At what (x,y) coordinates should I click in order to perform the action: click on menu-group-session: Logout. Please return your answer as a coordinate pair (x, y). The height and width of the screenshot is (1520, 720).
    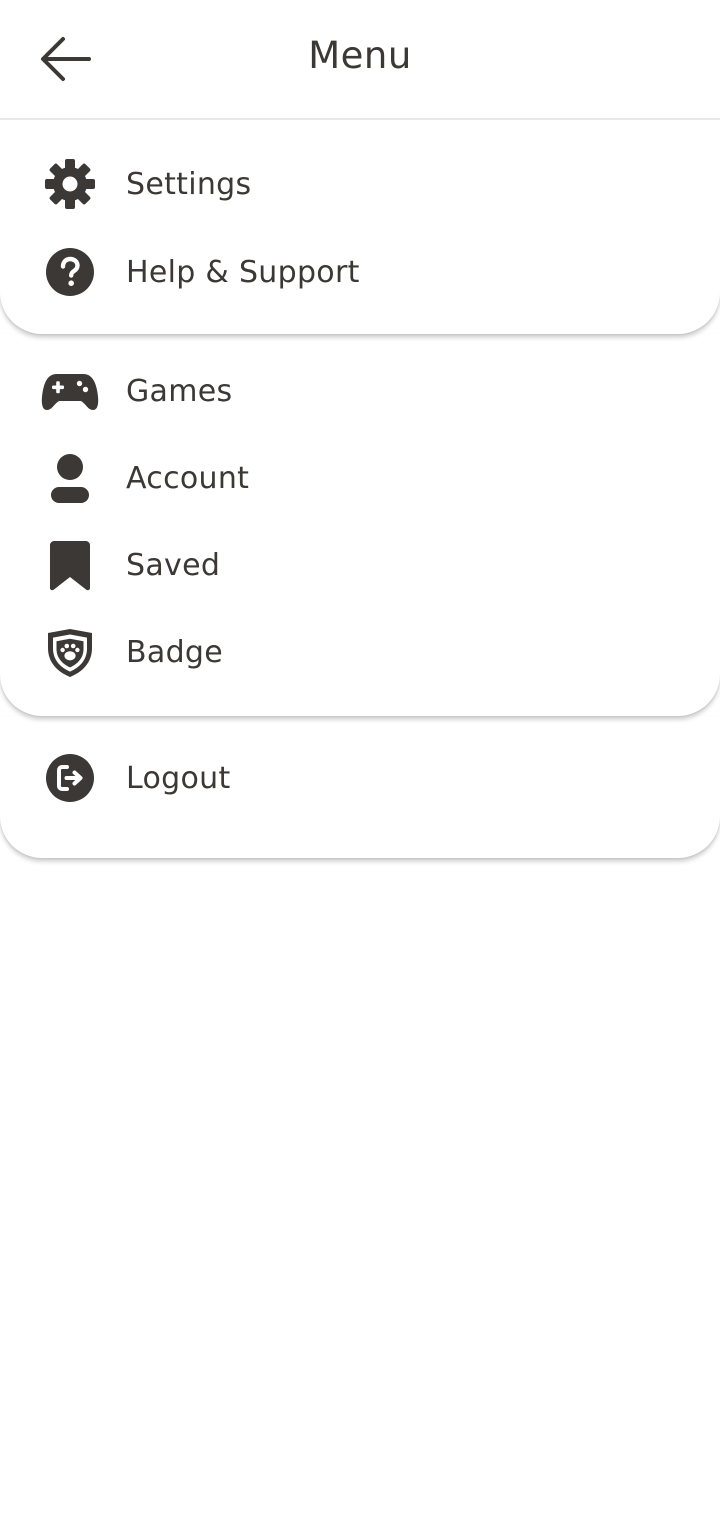
    Looking at the image, I should click on (360, 787).